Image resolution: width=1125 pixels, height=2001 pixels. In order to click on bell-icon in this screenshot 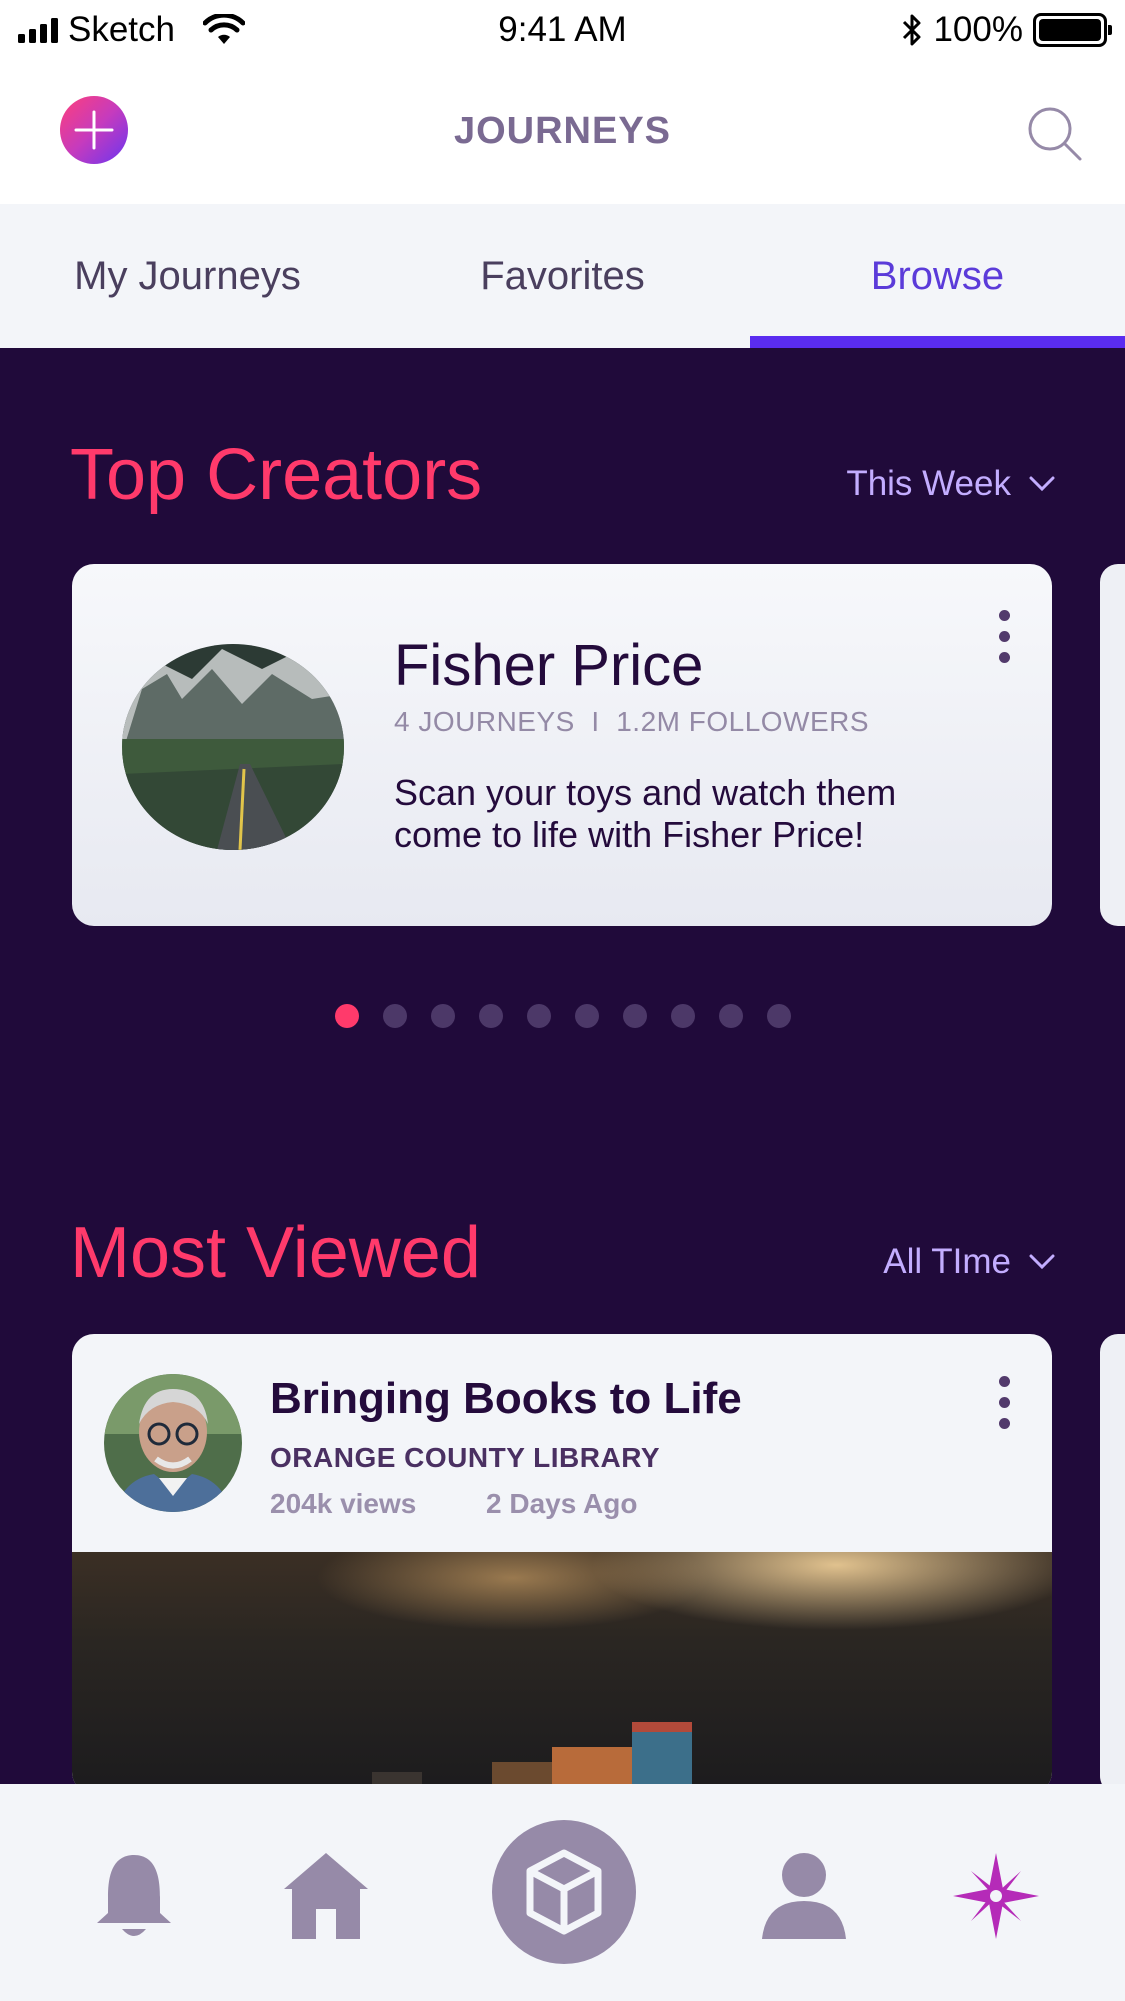, I will do `click(134, 1895)`.